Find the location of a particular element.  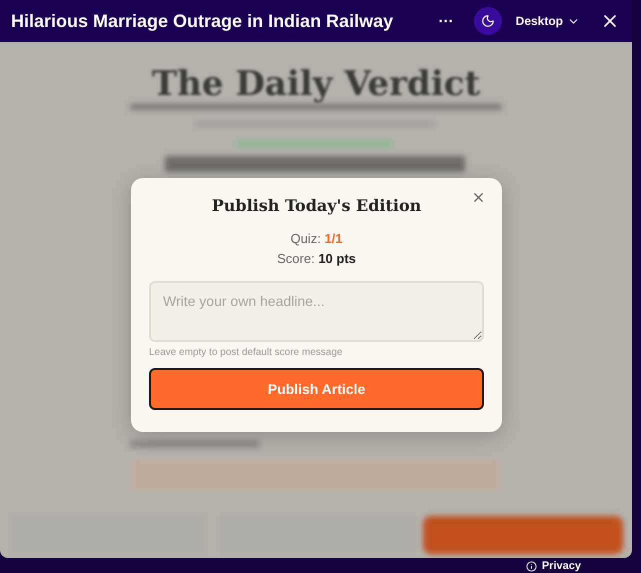

stat-line: Quiz: 1/1 is located at coordinates (316, 239).